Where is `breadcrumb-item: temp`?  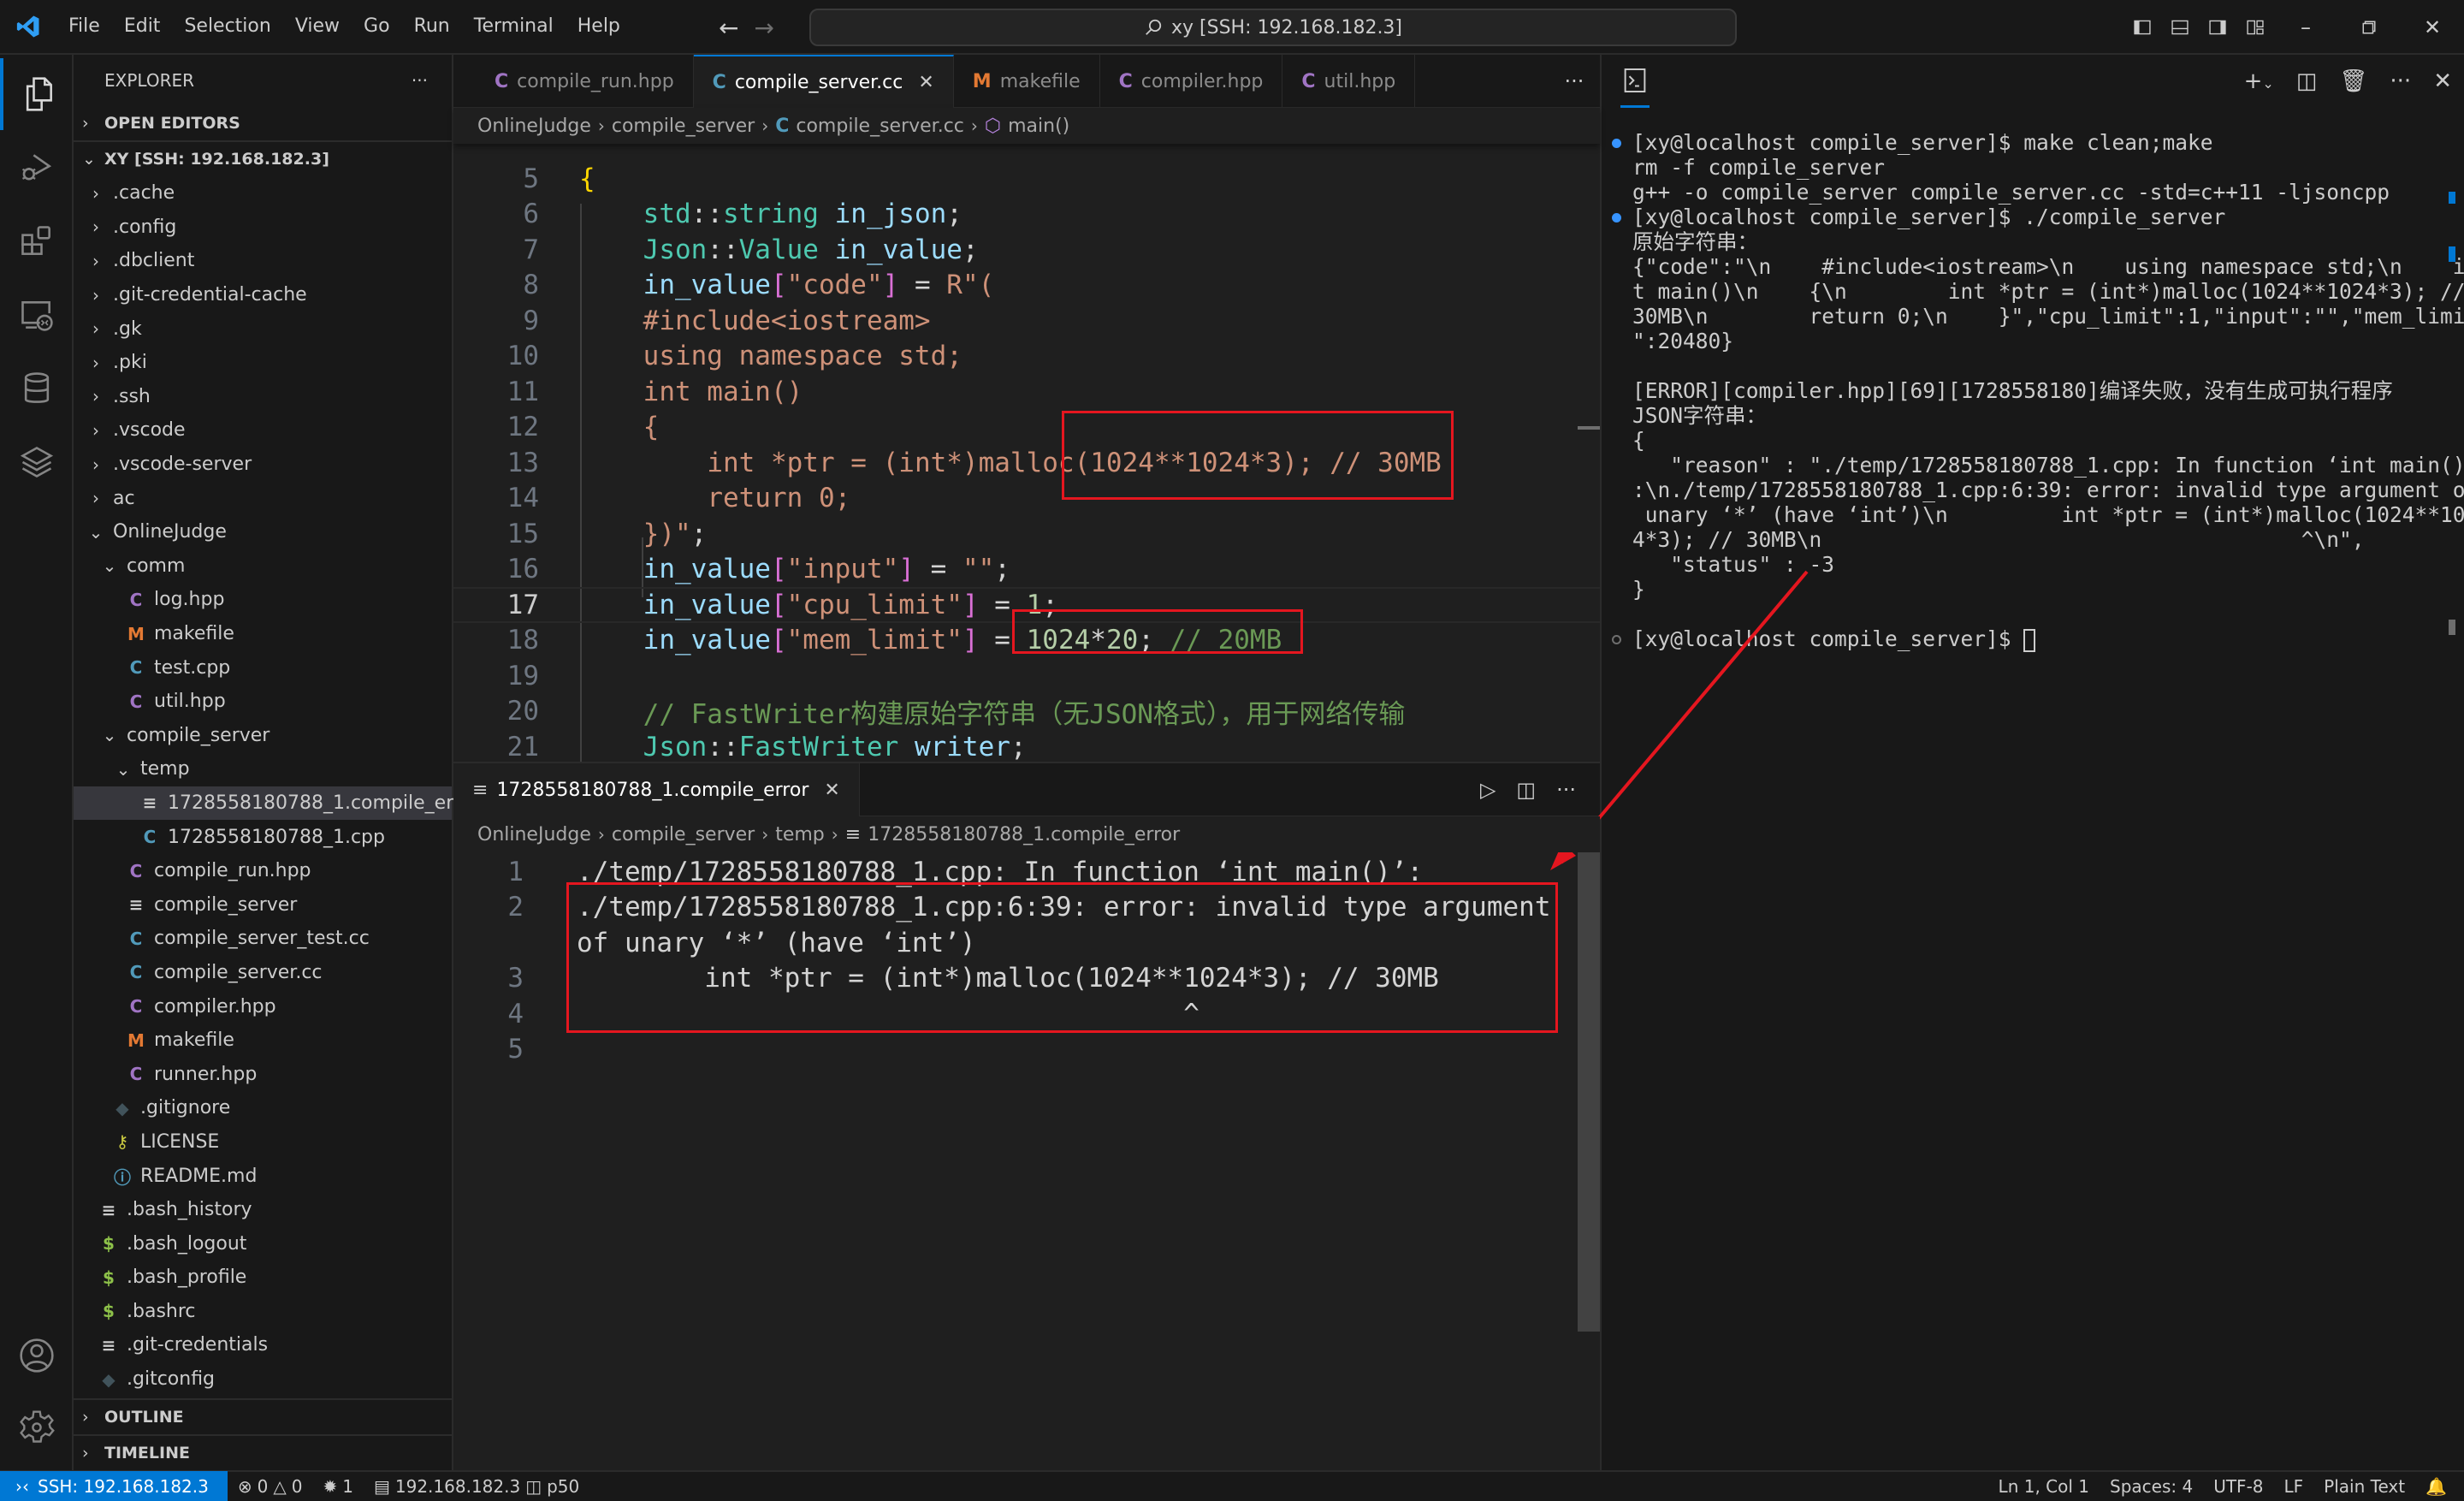 breadcrumb-item: temp is located at coordinates (800, 834).